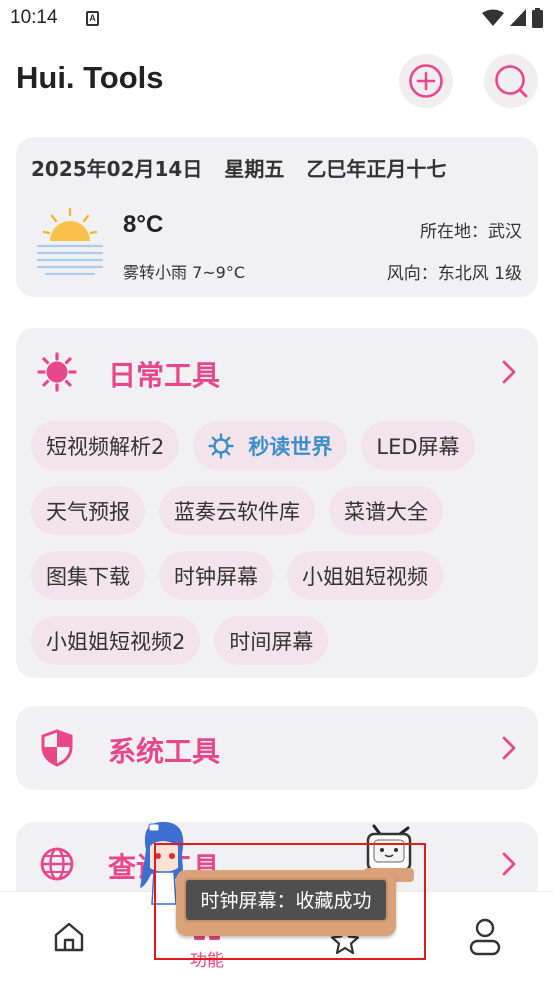 Image resolution: width=553 pixels, height=984 pixels. I want to click on add-circle-icon, so click(426, 81).